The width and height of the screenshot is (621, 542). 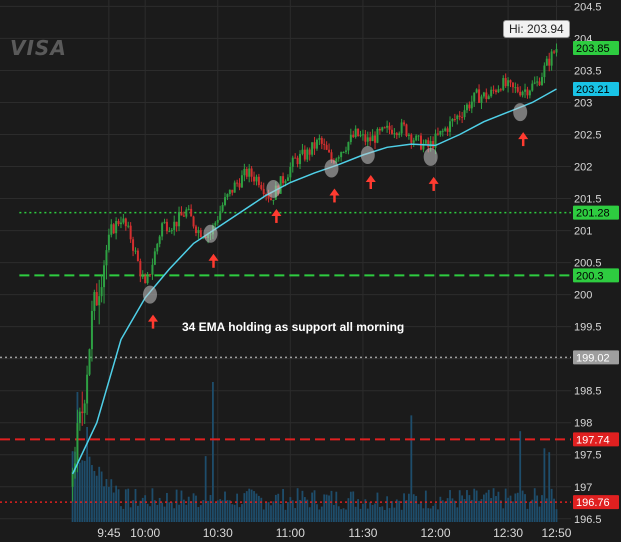 What do you see at coordinates (588, 328) in the screenshot?
I see `y-tick-label: 199.5` at bounding box center [588, 328].